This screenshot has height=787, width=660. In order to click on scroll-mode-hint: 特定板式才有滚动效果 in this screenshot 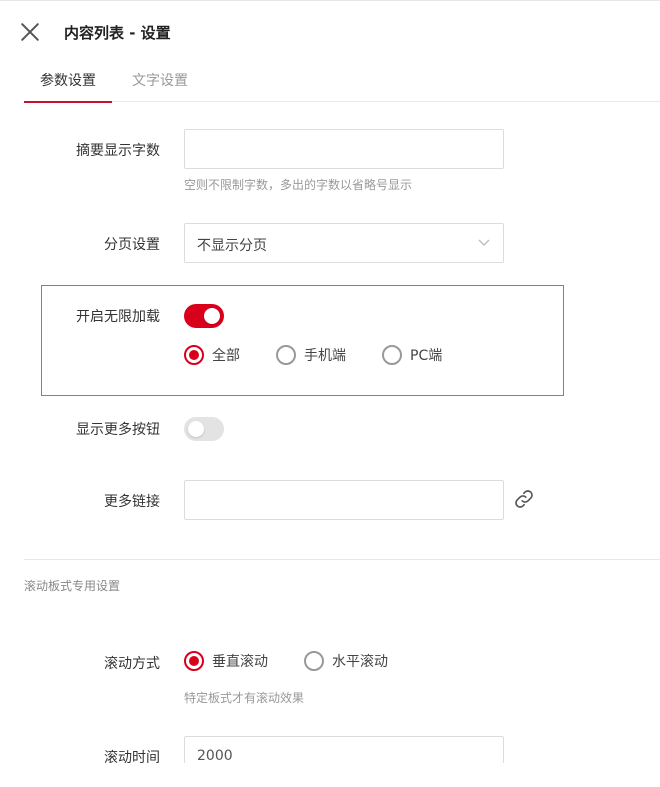, I will do `click(244, 698)`.